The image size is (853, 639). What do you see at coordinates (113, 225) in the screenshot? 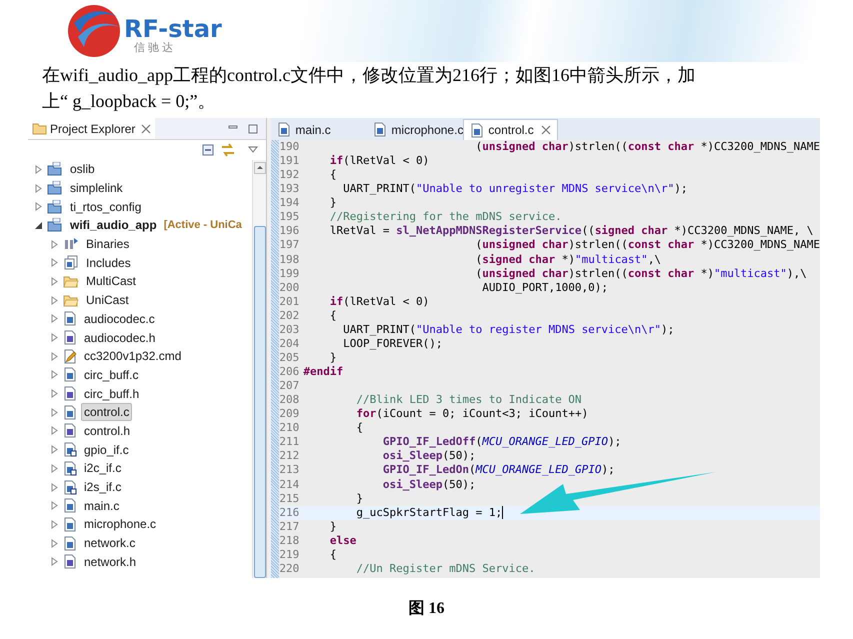
I see `tree-item: wifi_audio_app` at bounding box center [113, 225].